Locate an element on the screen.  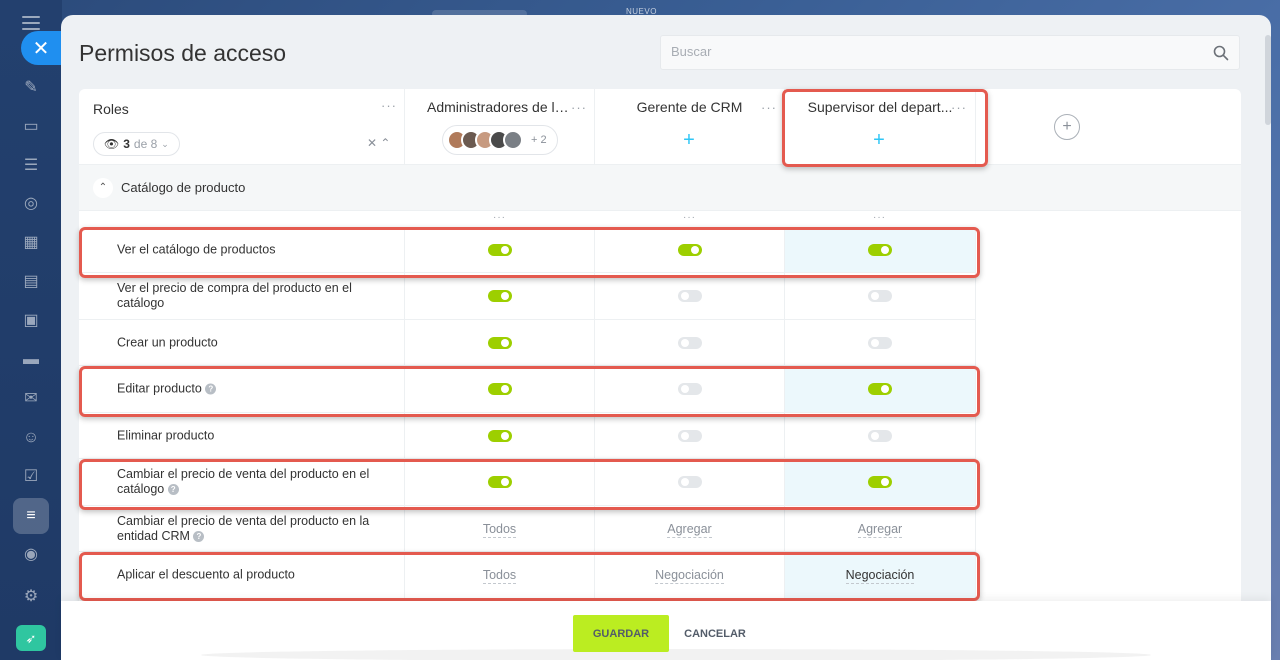
calendar-icon: ▦ is located at coordinates (31, 243).